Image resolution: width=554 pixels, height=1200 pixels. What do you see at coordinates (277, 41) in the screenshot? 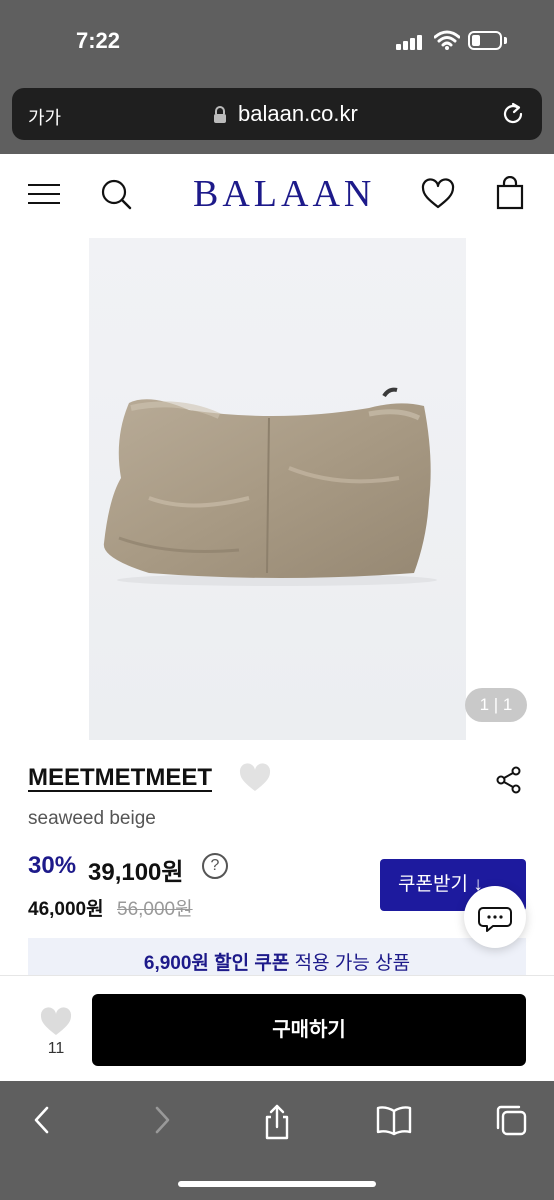
I see `status-bar: 7:22` at bounding box center [277, 41].